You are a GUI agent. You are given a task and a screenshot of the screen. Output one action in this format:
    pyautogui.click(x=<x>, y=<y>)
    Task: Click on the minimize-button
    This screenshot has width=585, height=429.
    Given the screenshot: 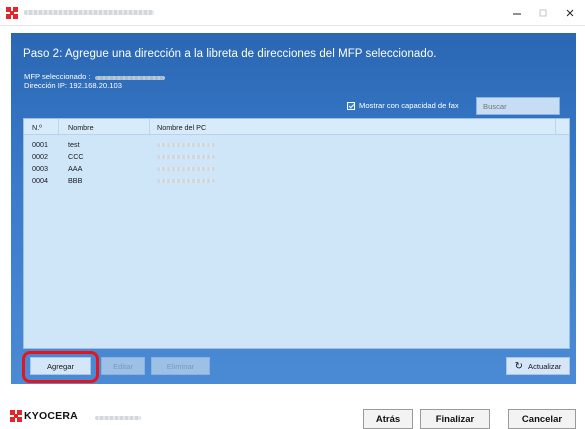 What is the action you would take?
    pyautogui.click(x=517, y=13)
    